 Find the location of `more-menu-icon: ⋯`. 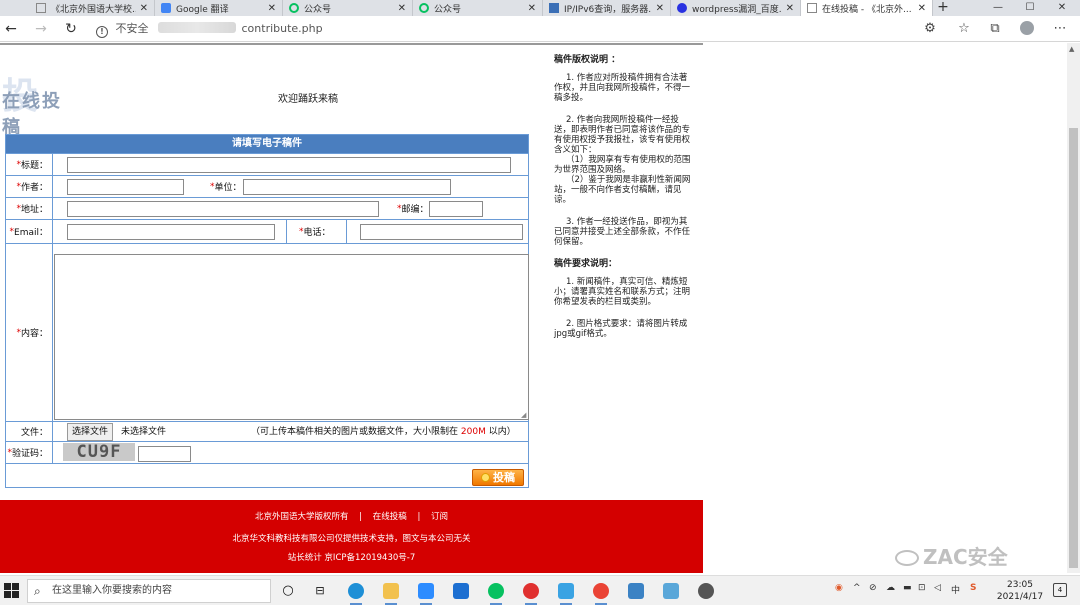

more-menu-icon: ⋯ is located at coordinates (1060, 29).